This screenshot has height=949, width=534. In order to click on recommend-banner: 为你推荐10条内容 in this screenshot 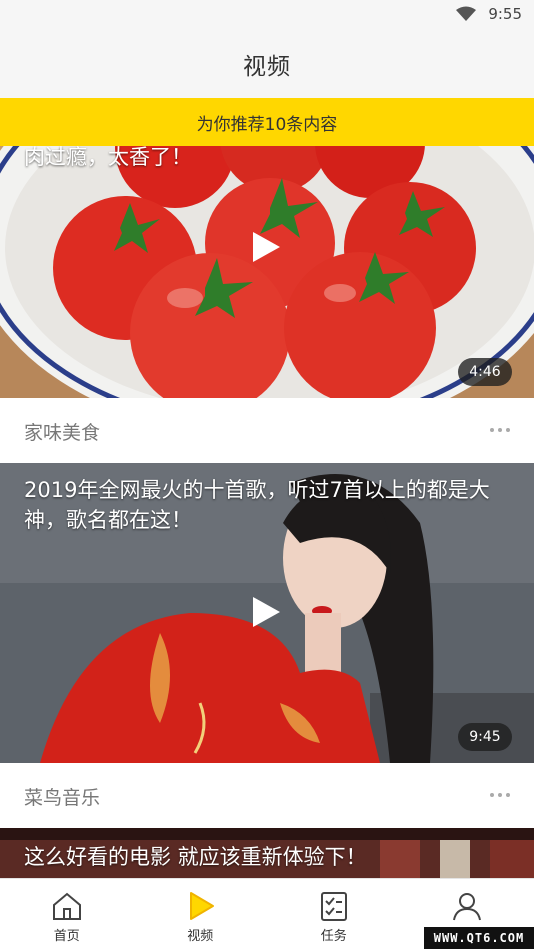, I will do `click(267, 122)`.